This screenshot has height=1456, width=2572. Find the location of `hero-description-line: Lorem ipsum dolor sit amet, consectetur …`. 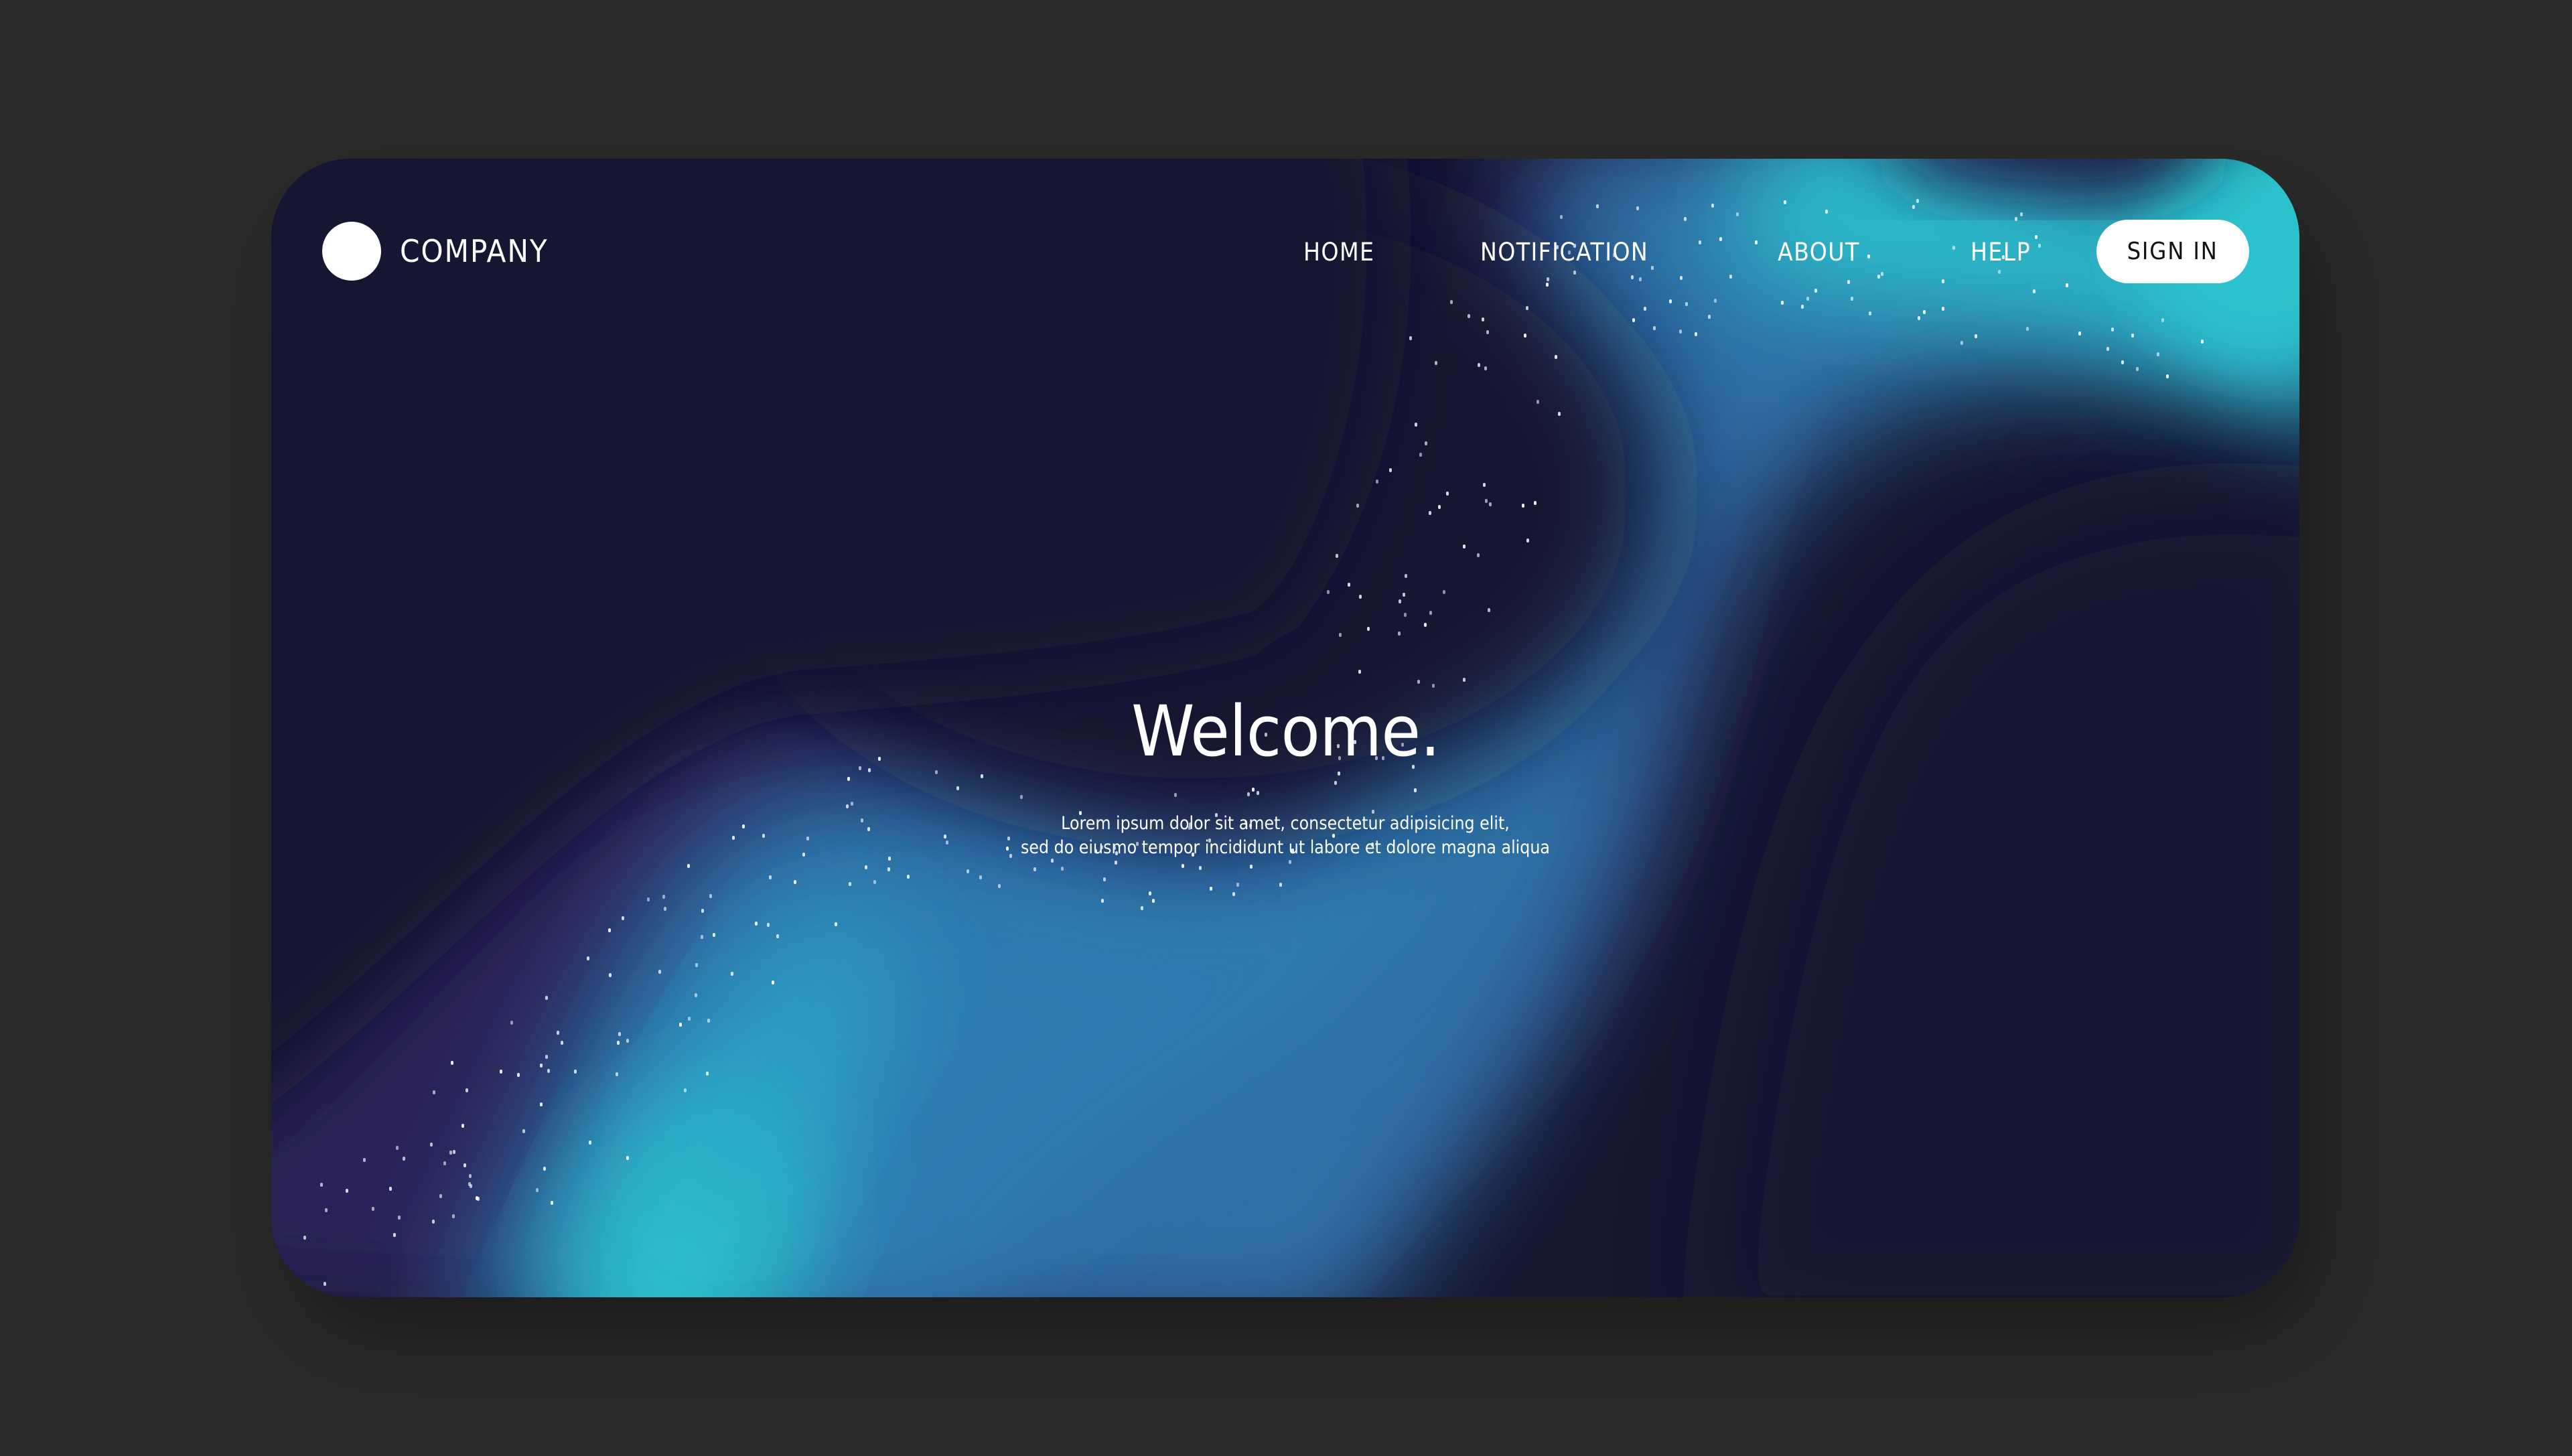

hero-description-line: Lorem ipsum dolor sit amet, consectetur … is located at coordinates (1285, 823).